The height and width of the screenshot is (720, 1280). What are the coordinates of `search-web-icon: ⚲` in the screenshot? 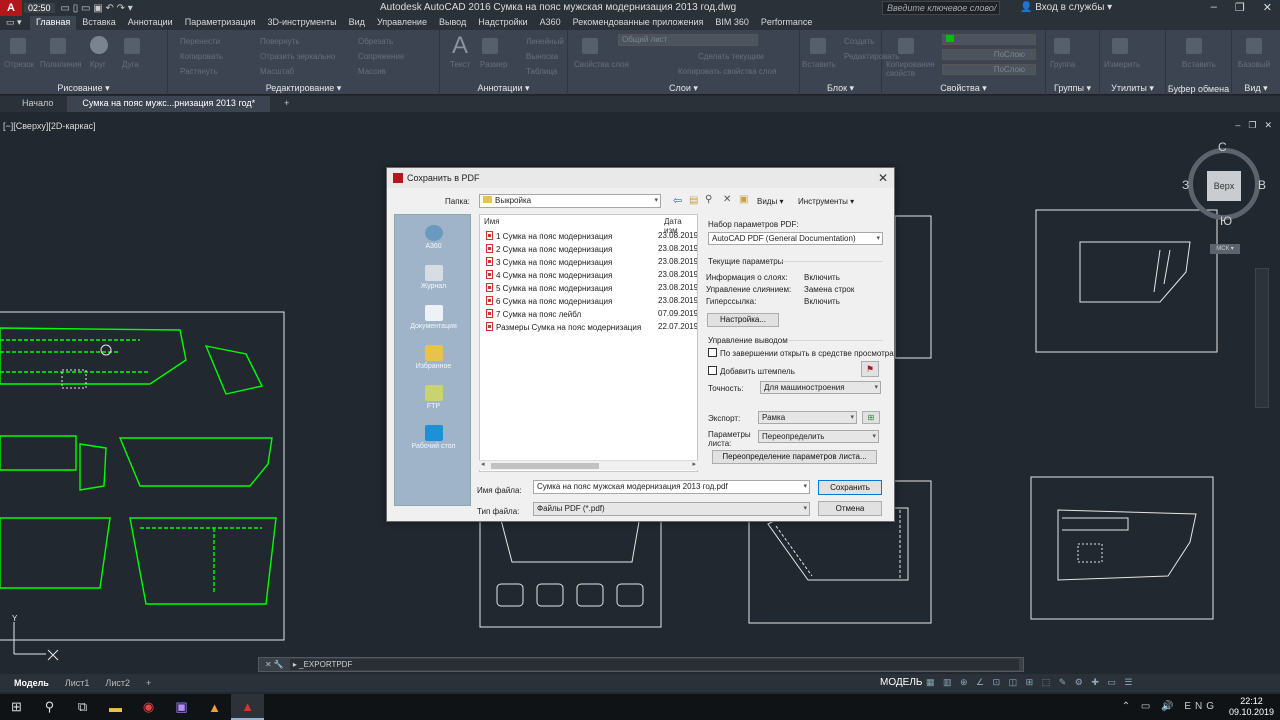 It's located at (708, 199).